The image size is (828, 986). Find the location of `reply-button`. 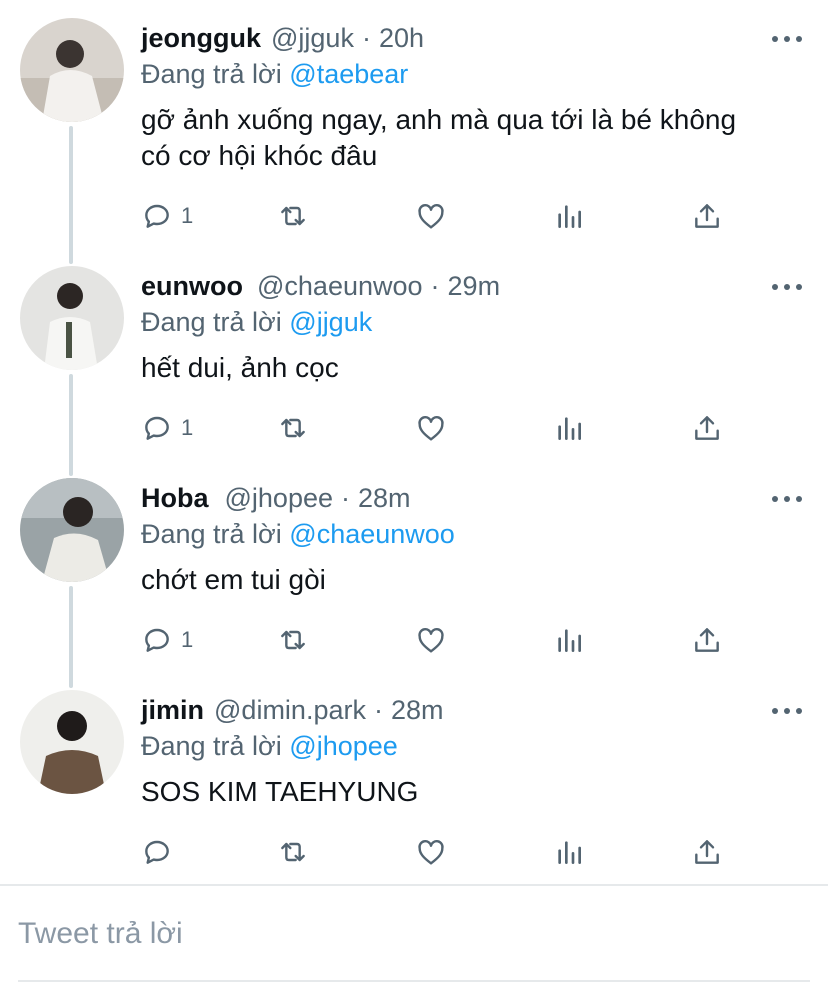

reply-button is located at coordinates (157, 852).